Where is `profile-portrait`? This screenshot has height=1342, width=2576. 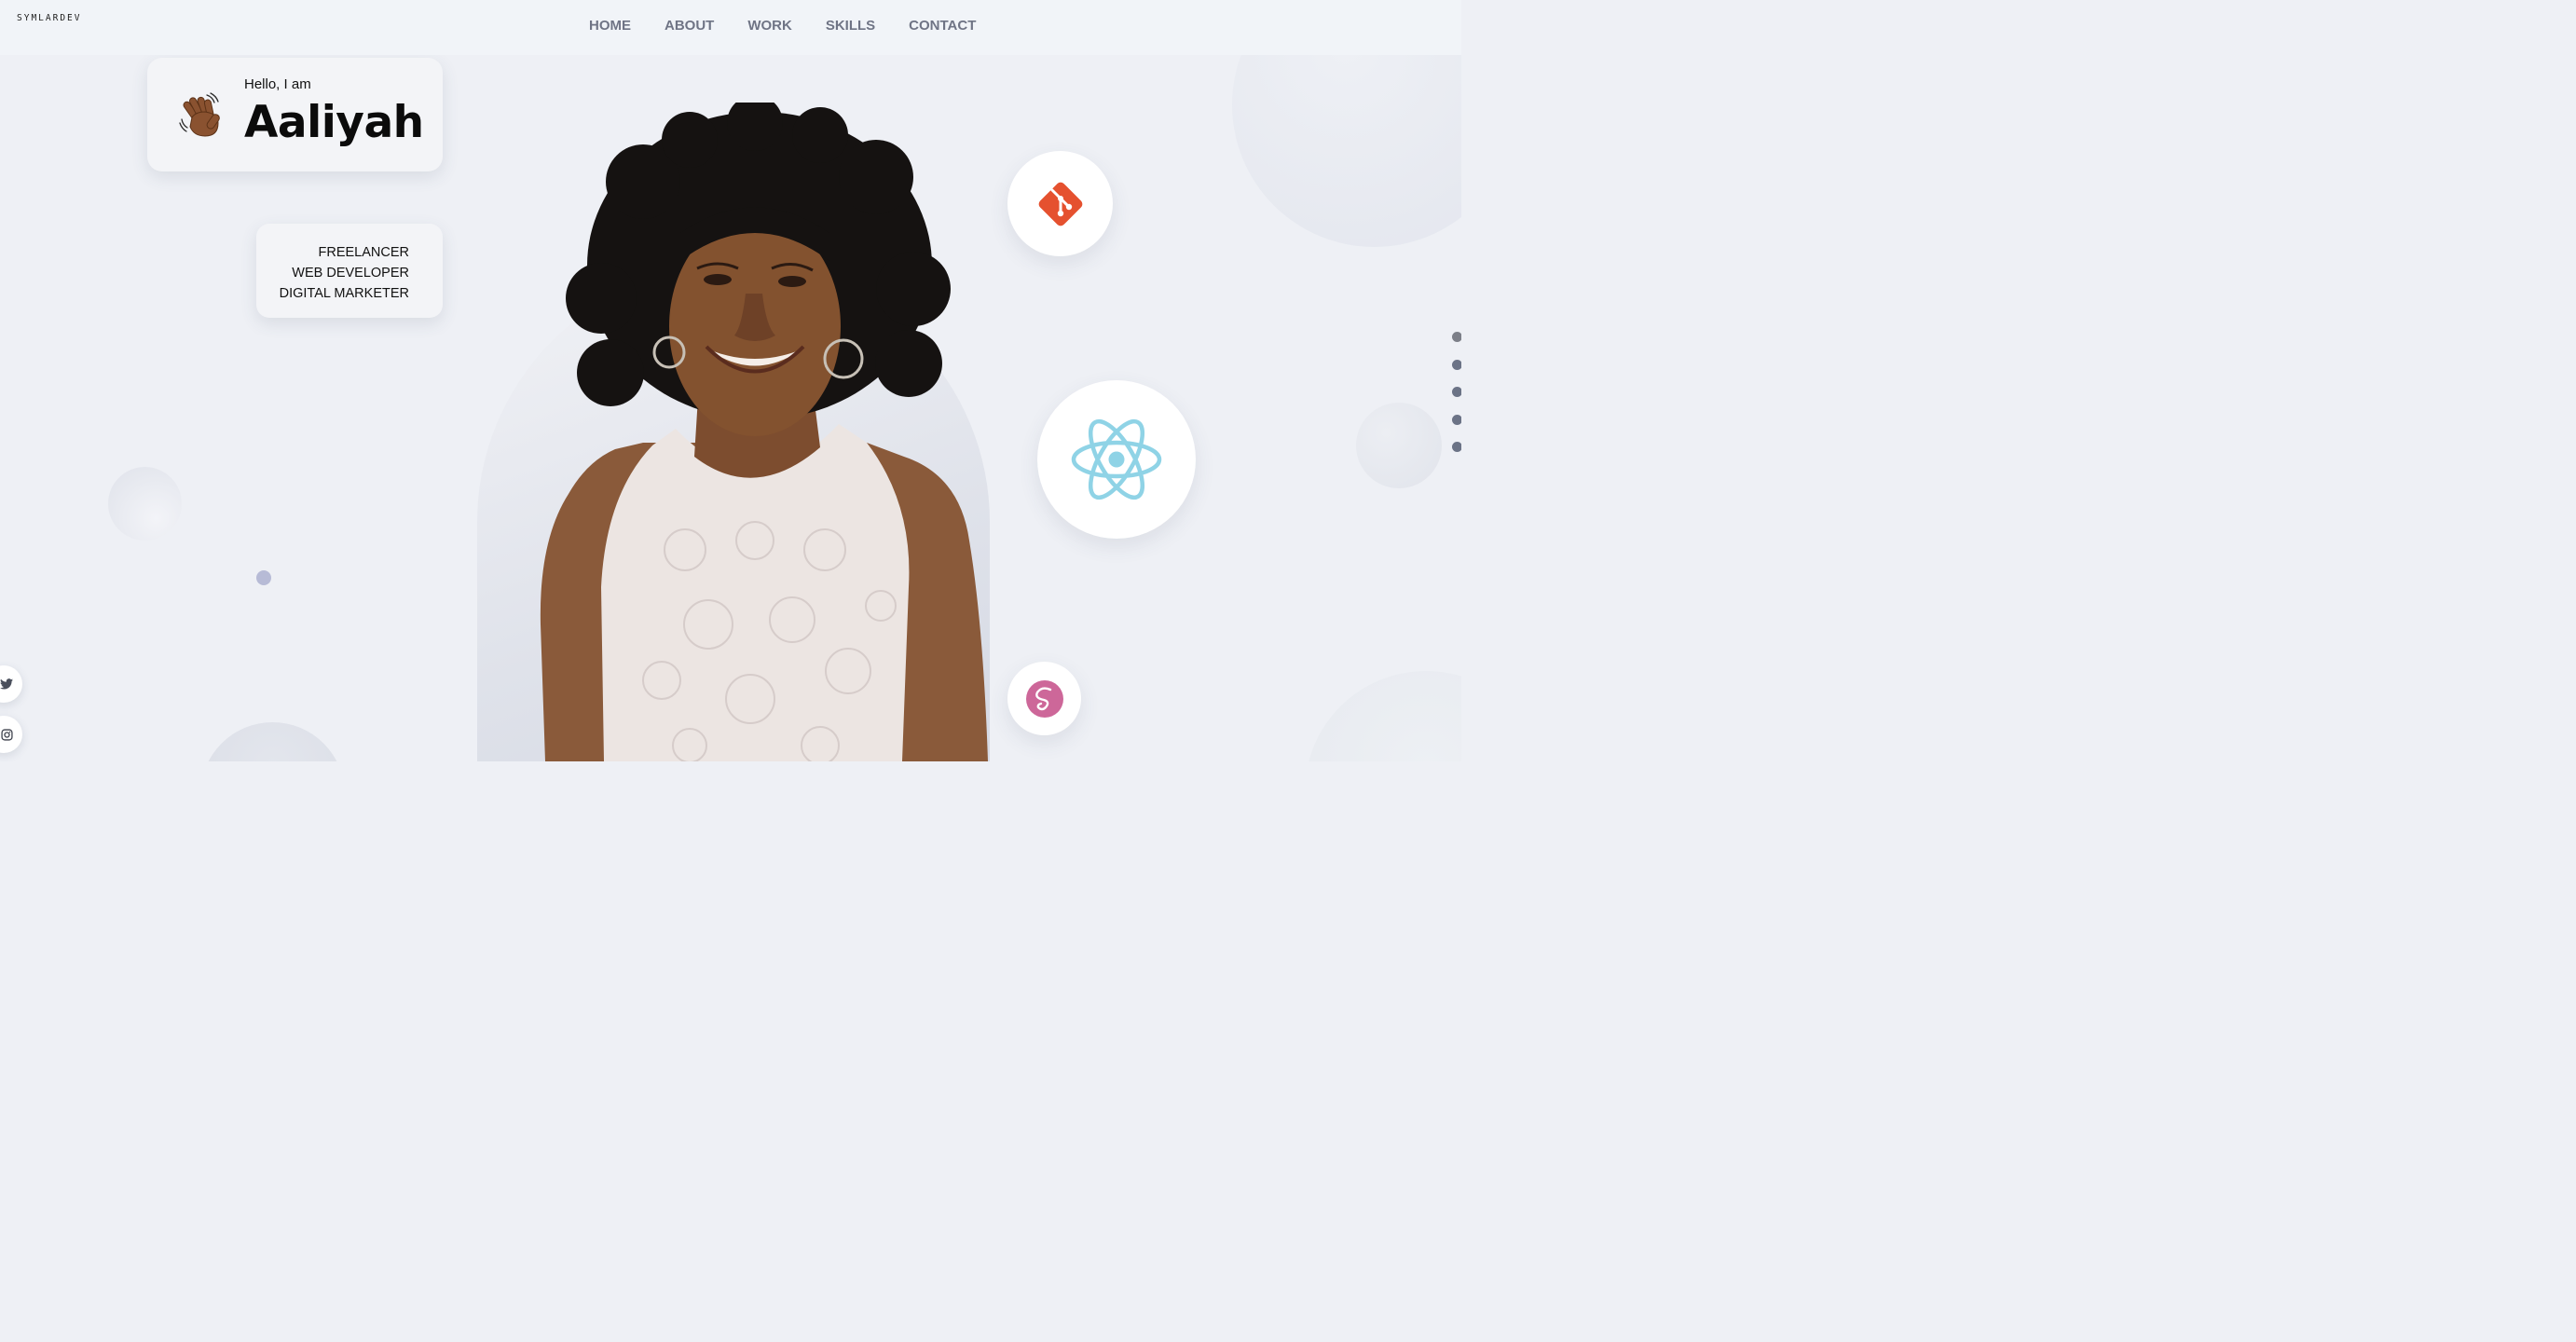
profile-portrait is located at coordinates (764, 432).